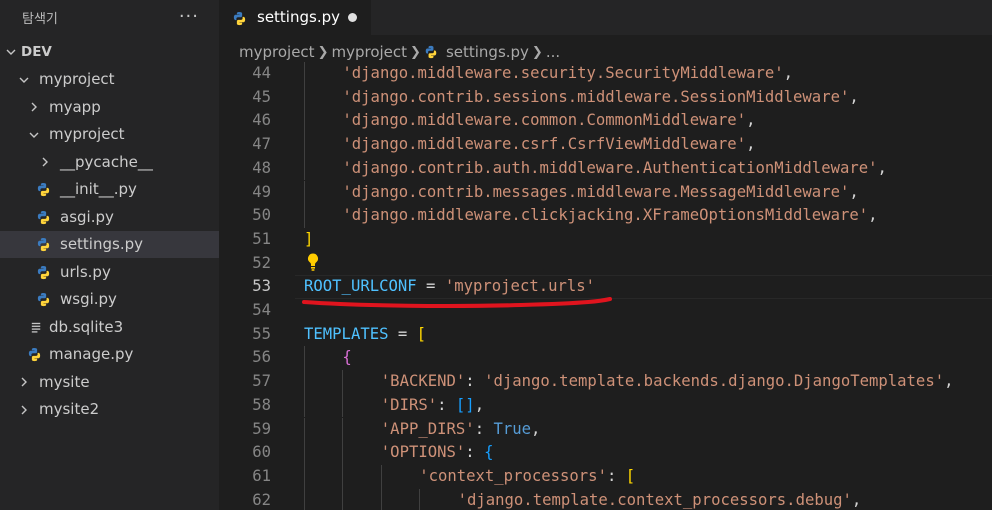  What do you see at coordinates (77, 79) in the screenshot?
I see `tree-item-label: myproject` at bounding box center [77, 79].